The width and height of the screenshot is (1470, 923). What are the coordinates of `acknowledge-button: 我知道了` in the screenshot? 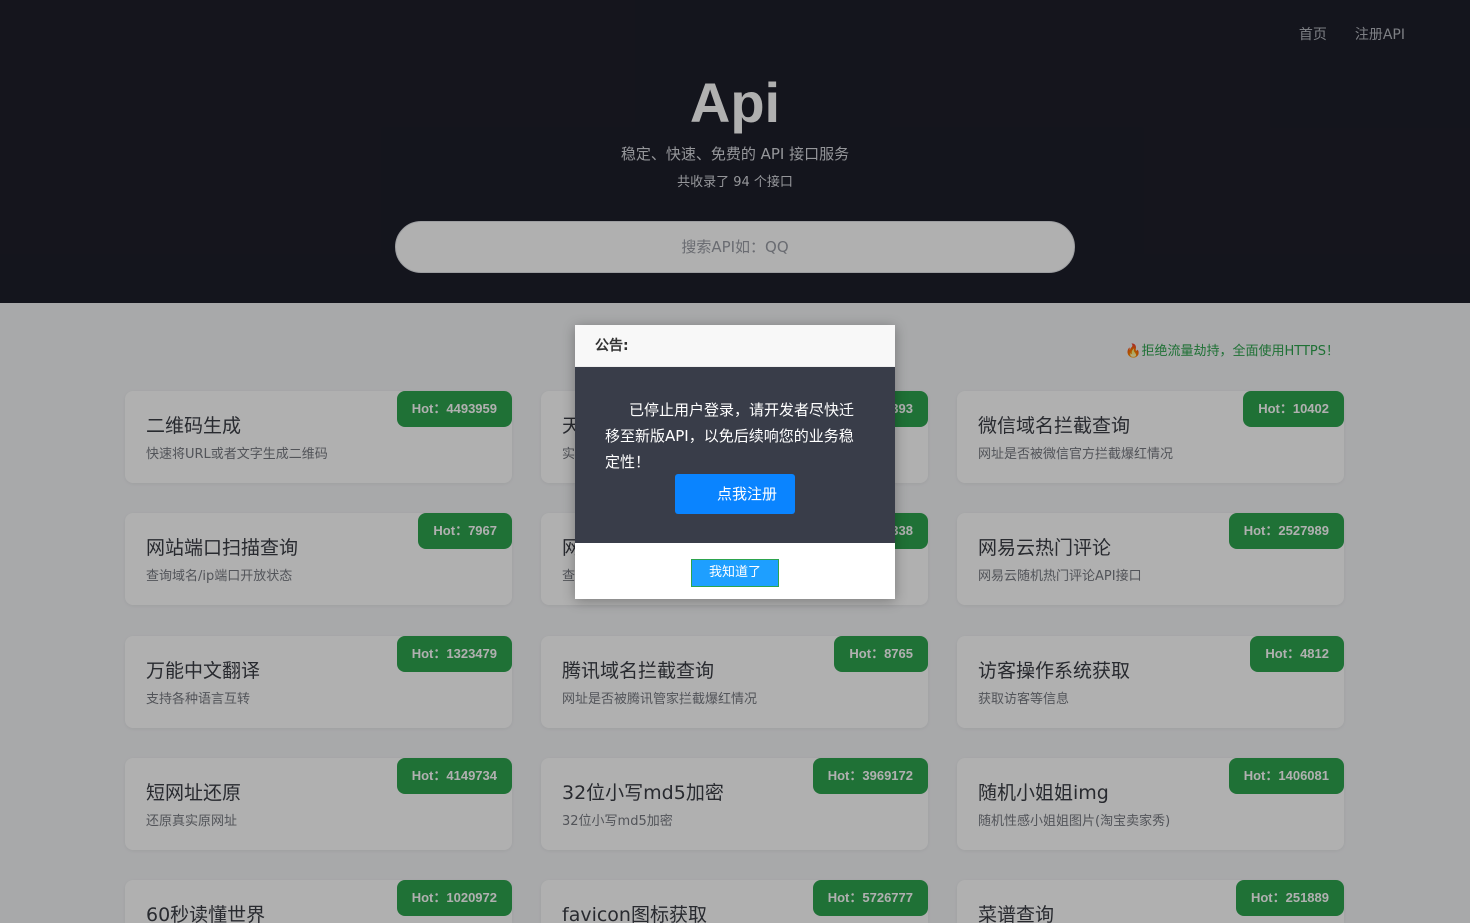 It's located at (735, 573).